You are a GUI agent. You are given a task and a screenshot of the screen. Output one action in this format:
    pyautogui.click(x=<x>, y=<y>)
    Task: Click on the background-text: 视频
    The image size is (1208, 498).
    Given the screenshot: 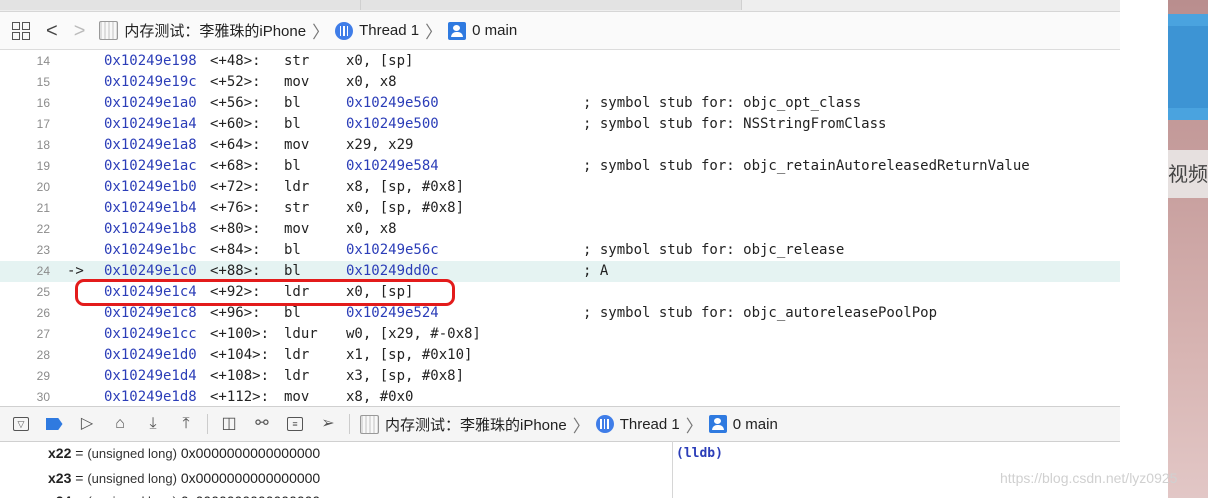 What is the action you would take?
    pyautogui.click(x=1188, y=175)
    